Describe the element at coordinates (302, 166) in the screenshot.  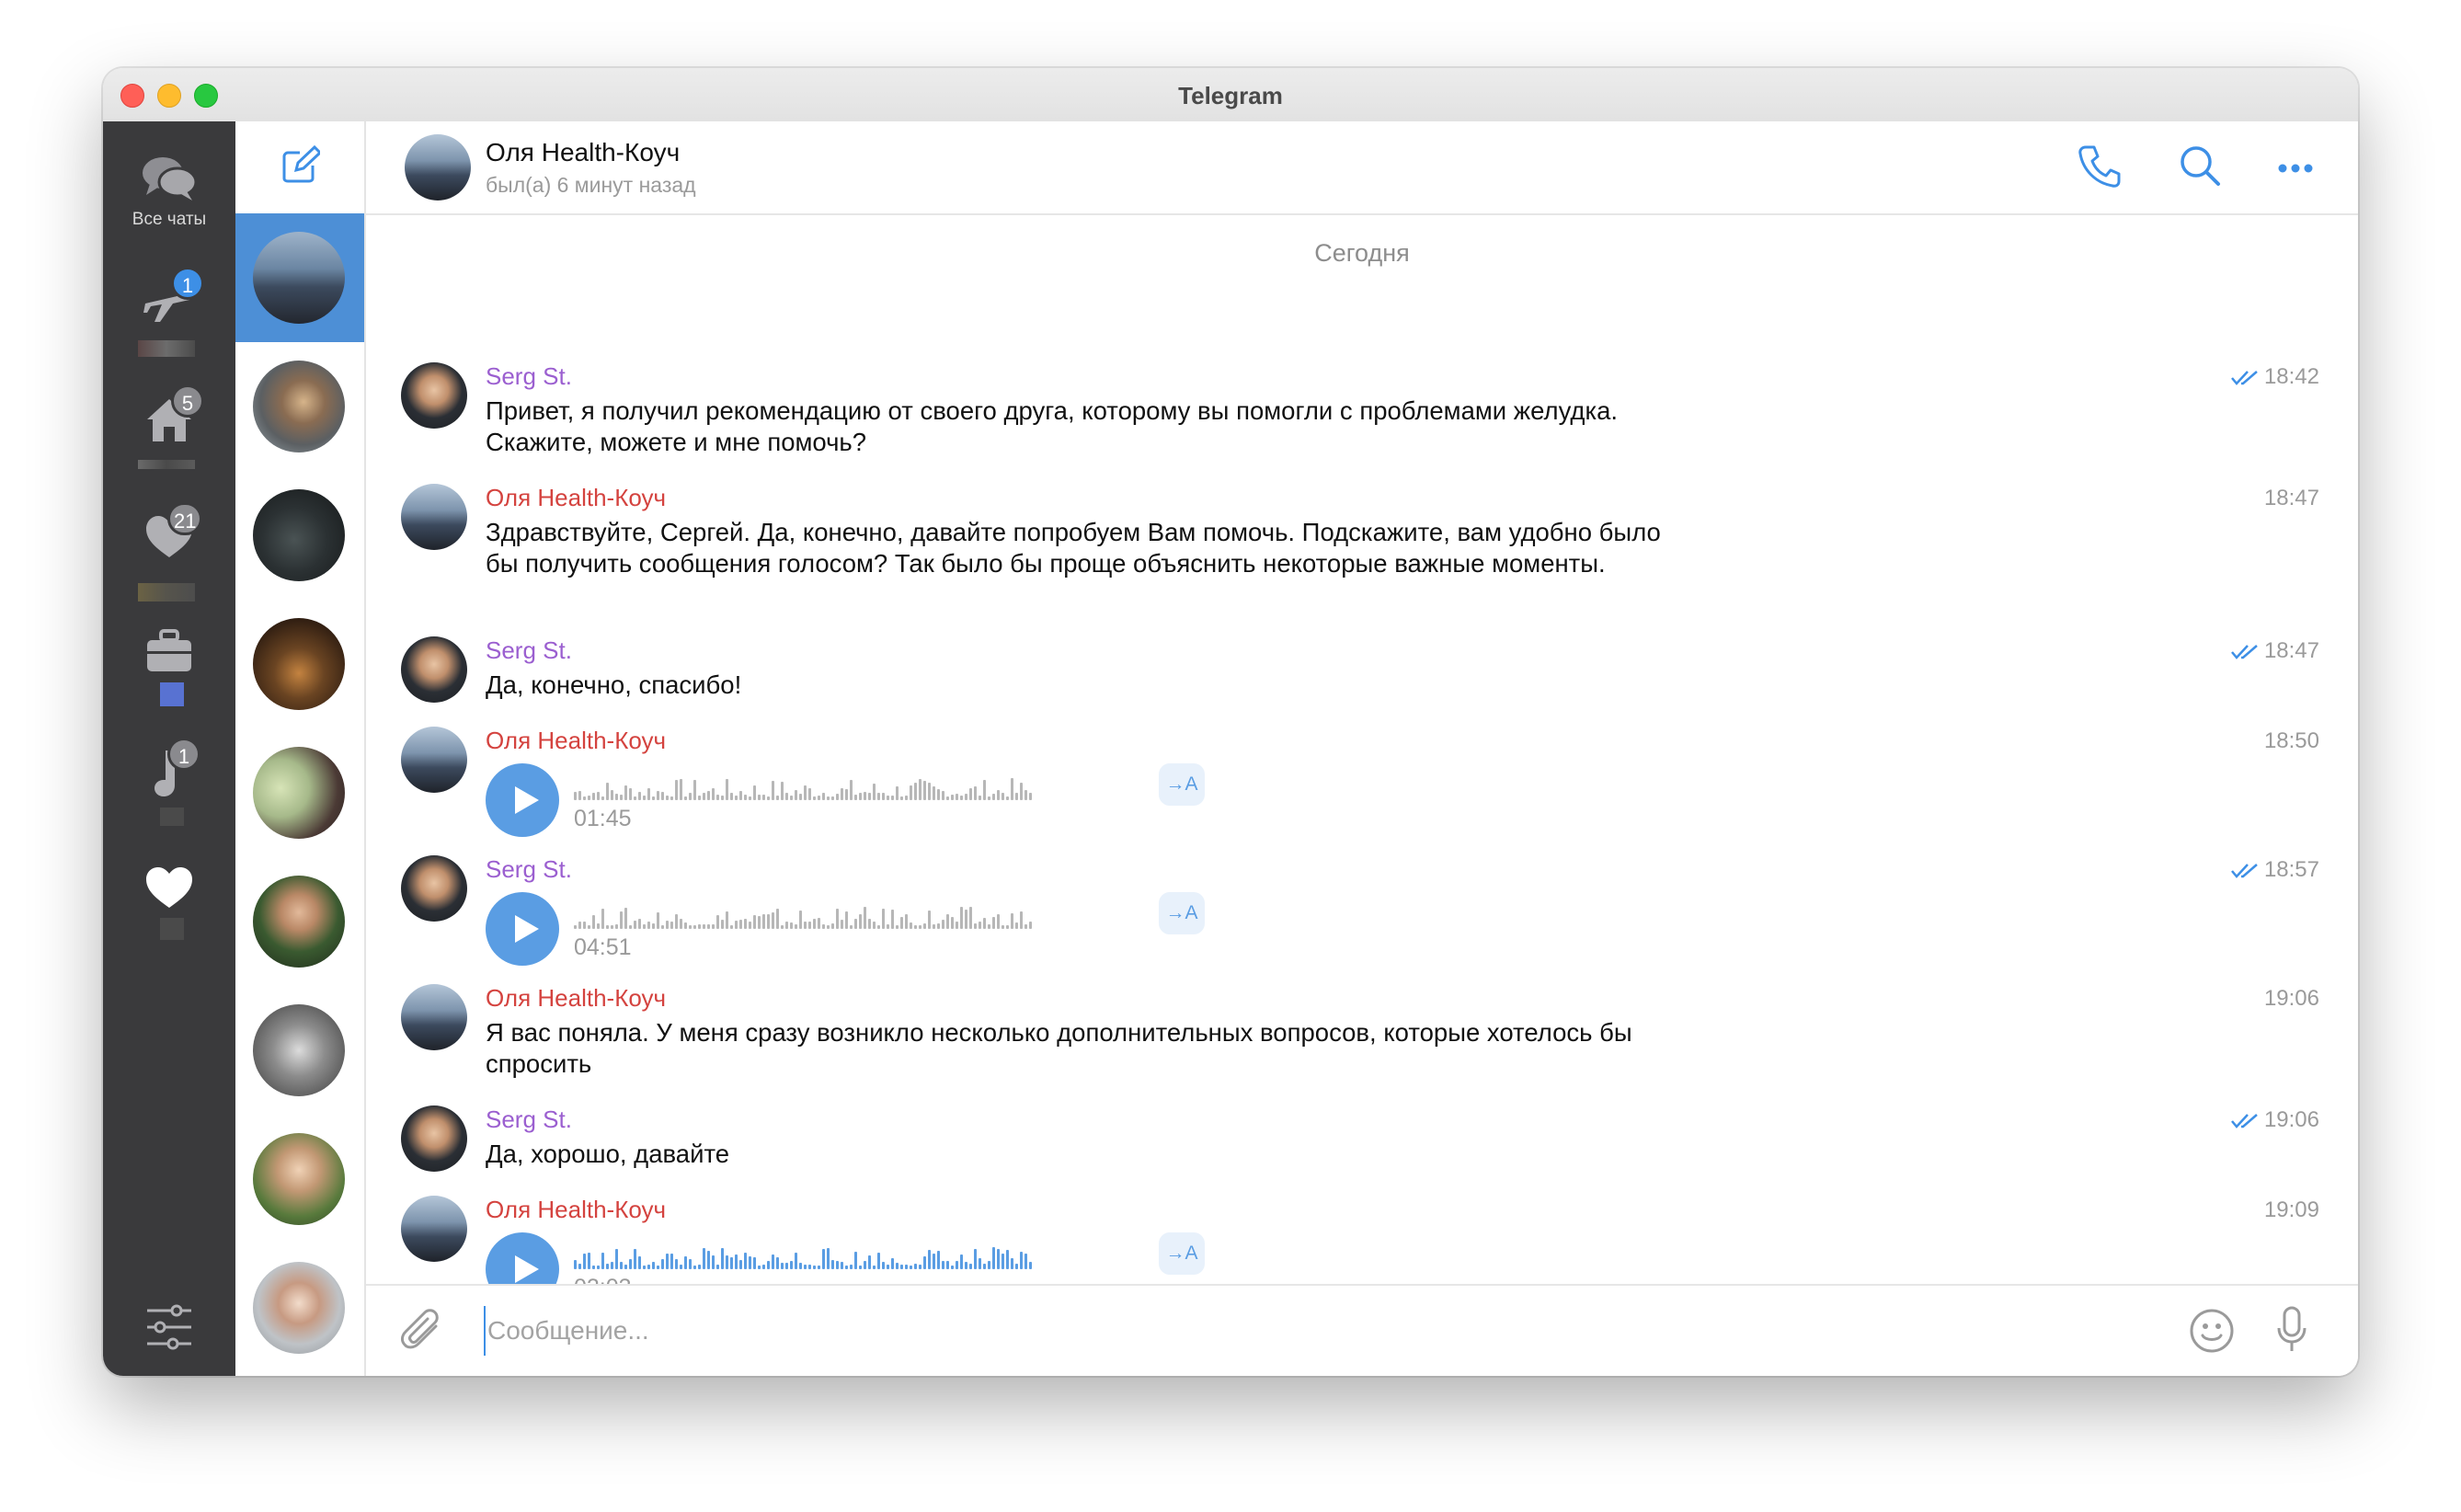
I see `compose-button` at that location.